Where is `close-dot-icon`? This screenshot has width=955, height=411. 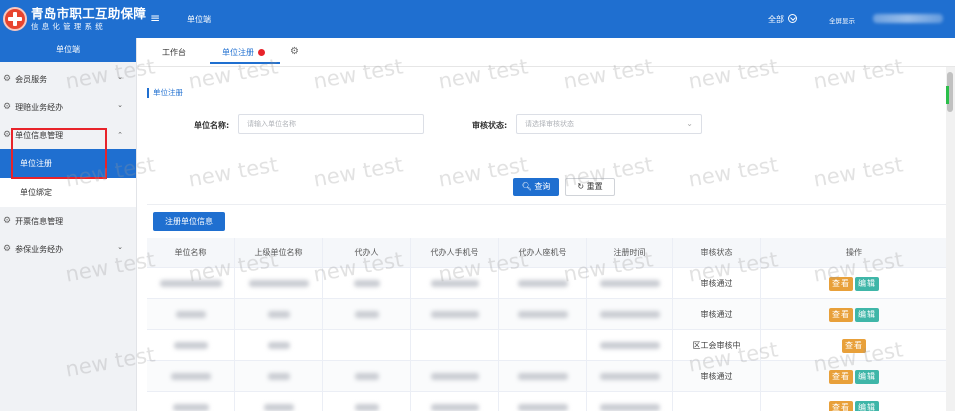
close-dot-icon is located at coordinates (261, 52).